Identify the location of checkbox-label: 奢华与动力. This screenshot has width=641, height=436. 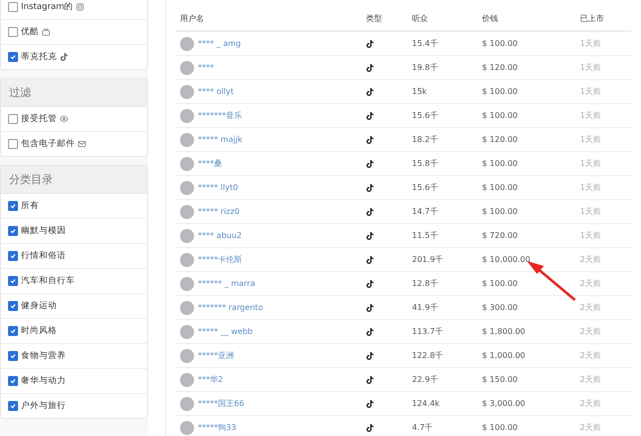
(43, 381).